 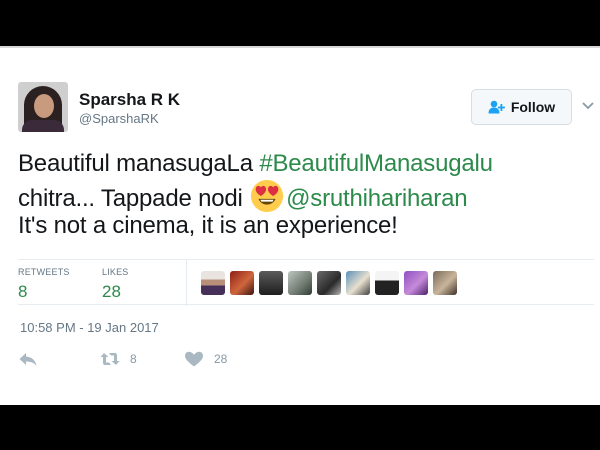 What do you see at coordinates (110, 359) in the screenshot?
I see `retweet-icon` at bounding box center [110, 359].